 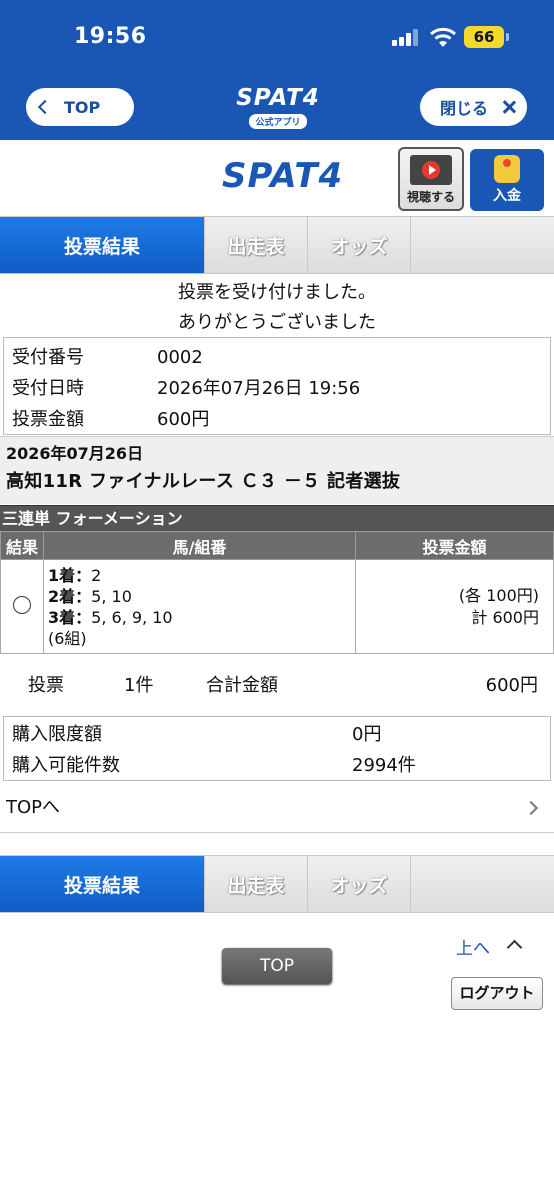 I want to click on top-link: TOPへ, so click(x=277, y=808).